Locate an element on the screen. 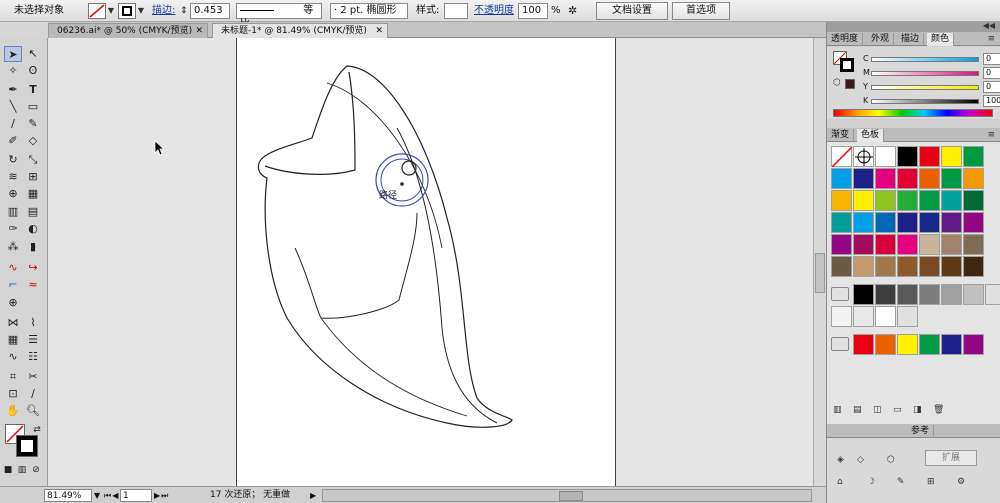  swap-fill-stroke-icon: ⇄ is located at coordinates (37, 430).